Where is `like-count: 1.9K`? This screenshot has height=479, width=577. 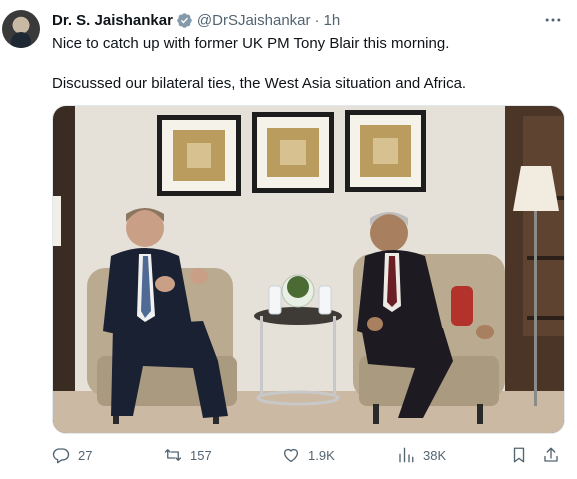
like-count: 1.9K is located at coordinates (321, 455).